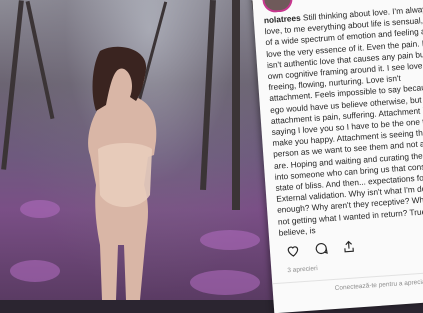 Image resolution: width=423 pixels, height=313 pixels. What do you see at coordinates (122, 173) in the screenshot?
I see `person-figure` at bounding box center [122, 173].